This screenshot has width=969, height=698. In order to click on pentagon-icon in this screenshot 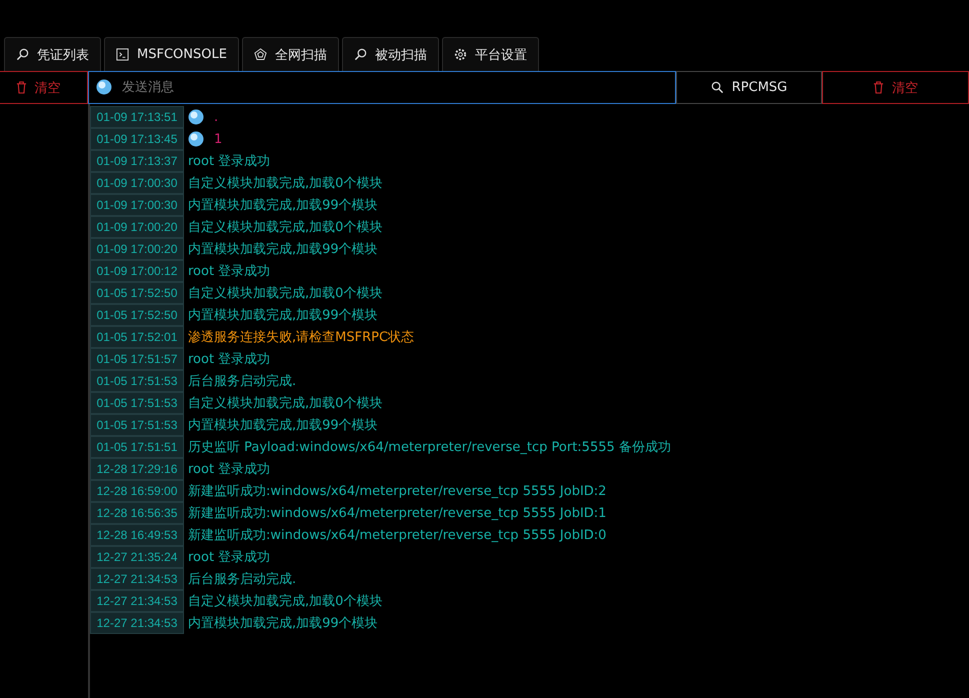, I will do `click(260, 54)`.